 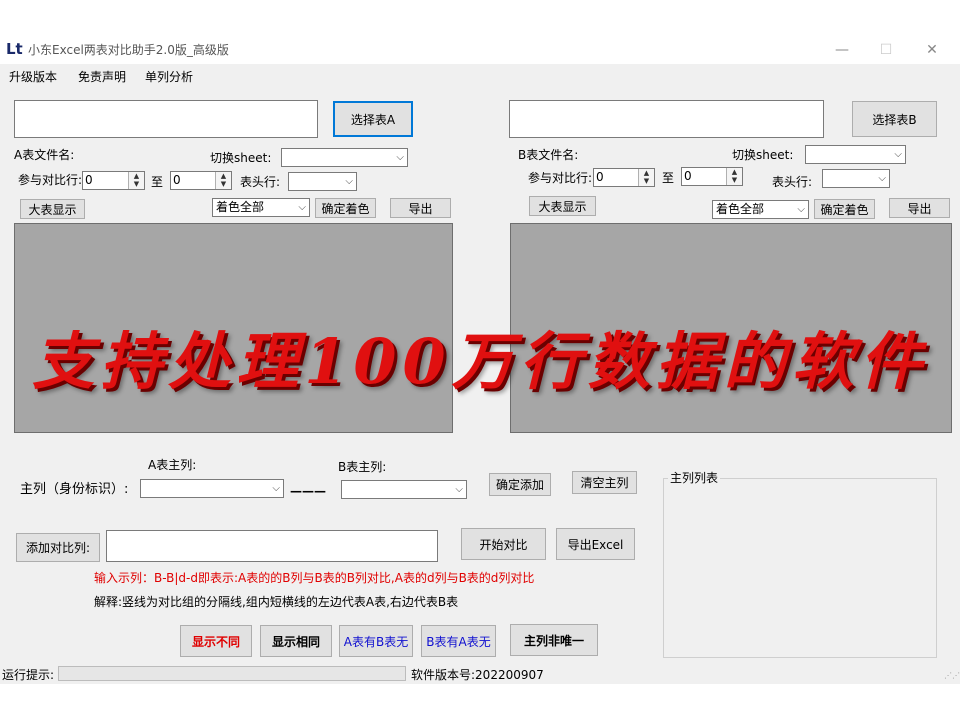 What do you see at coordinates (52, 209) in the screenshot?
I see `table-a-big-view-button: 大表显示` at bounding box center [52, 209].